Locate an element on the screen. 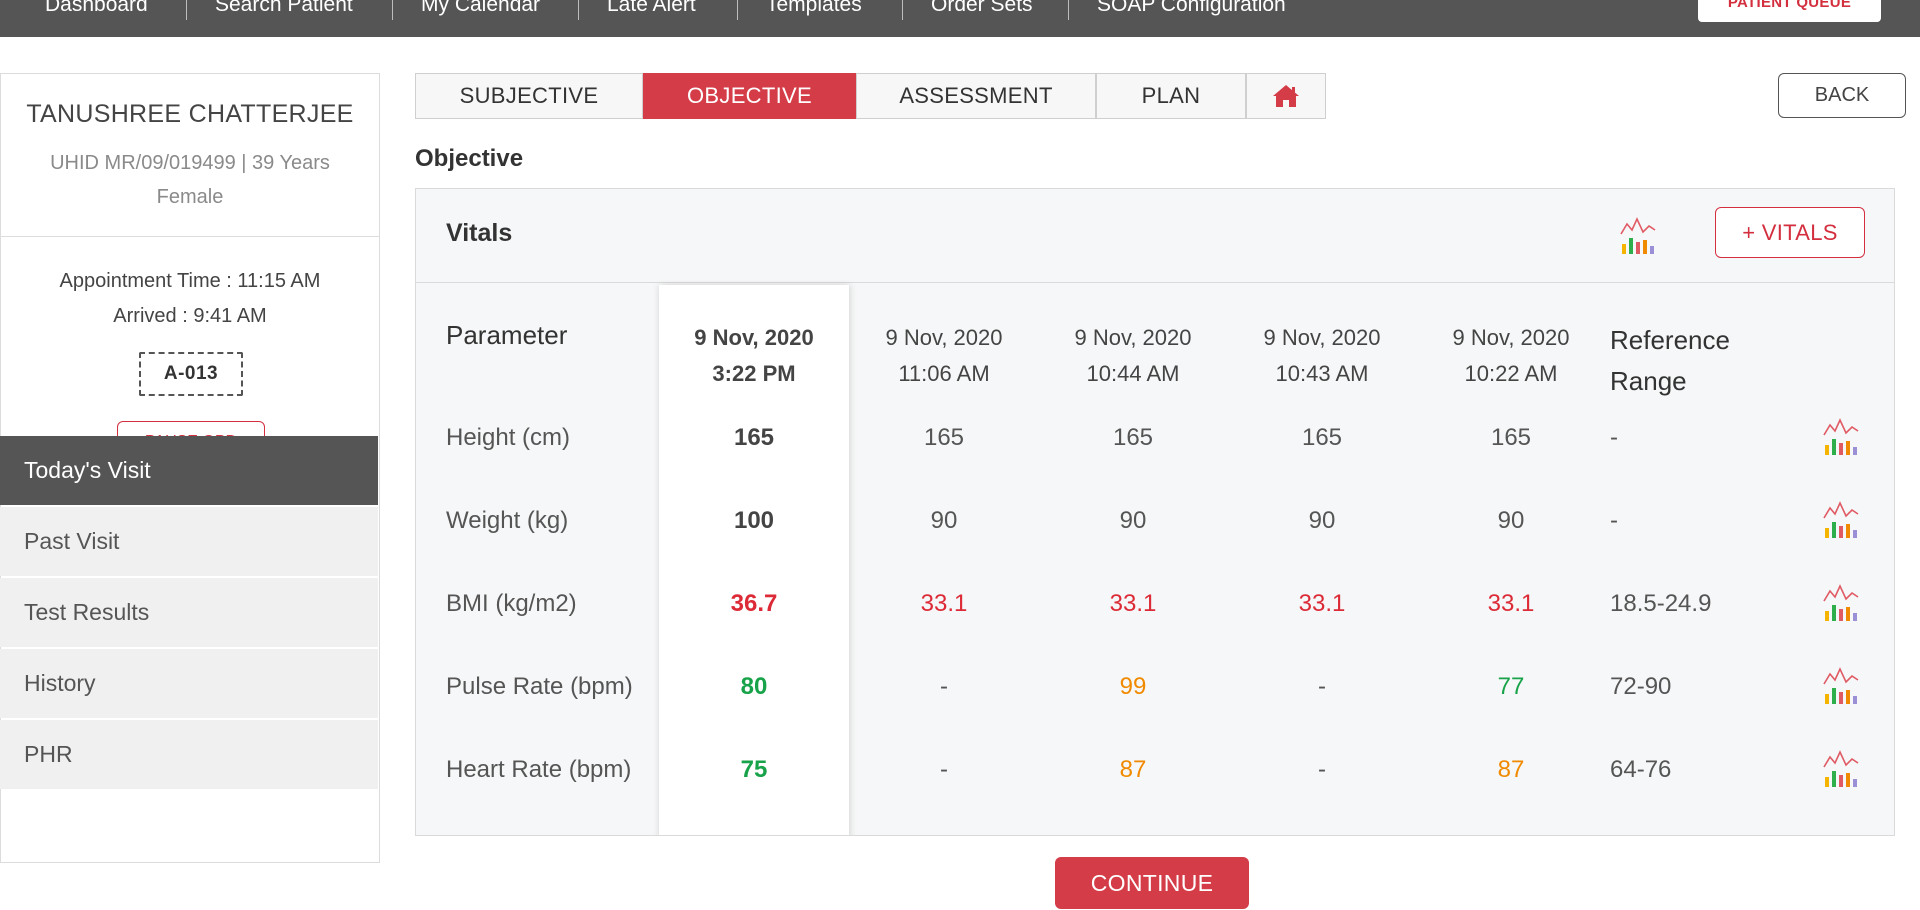 The height and width of the screenshot is (910, 1920). reference-range: 18.5-24.9 is located at coordinates (1661, 603).